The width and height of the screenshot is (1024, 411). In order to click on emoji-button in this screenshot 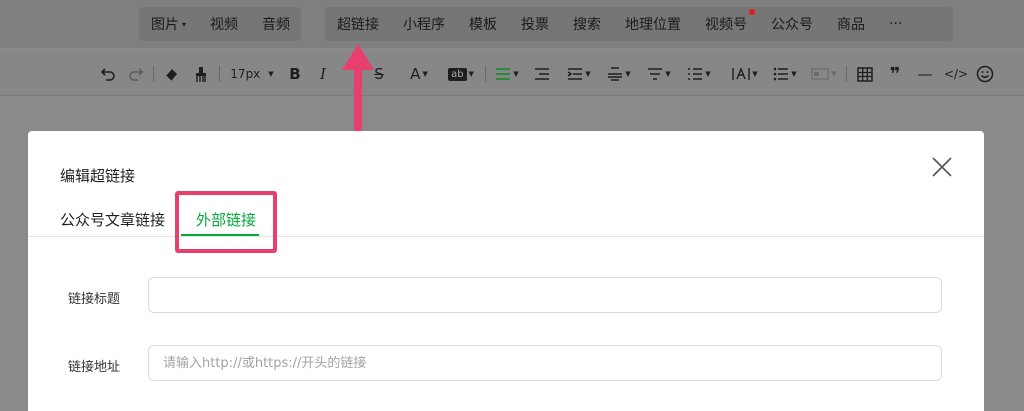, I will do `click(985, 74)`.